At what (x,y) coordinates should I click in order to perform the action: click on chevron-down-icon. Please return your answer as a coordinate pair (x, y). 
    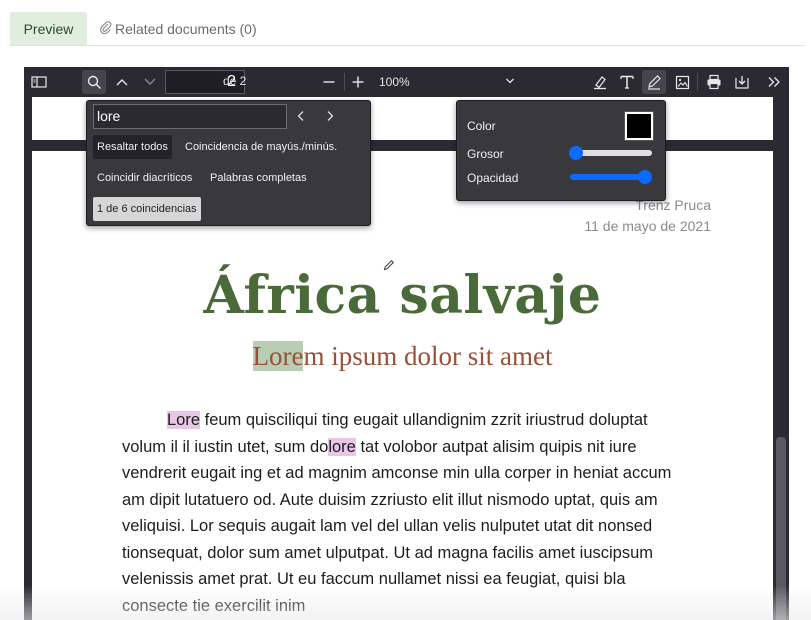
    Looking at the image, I should click on (510, 81).